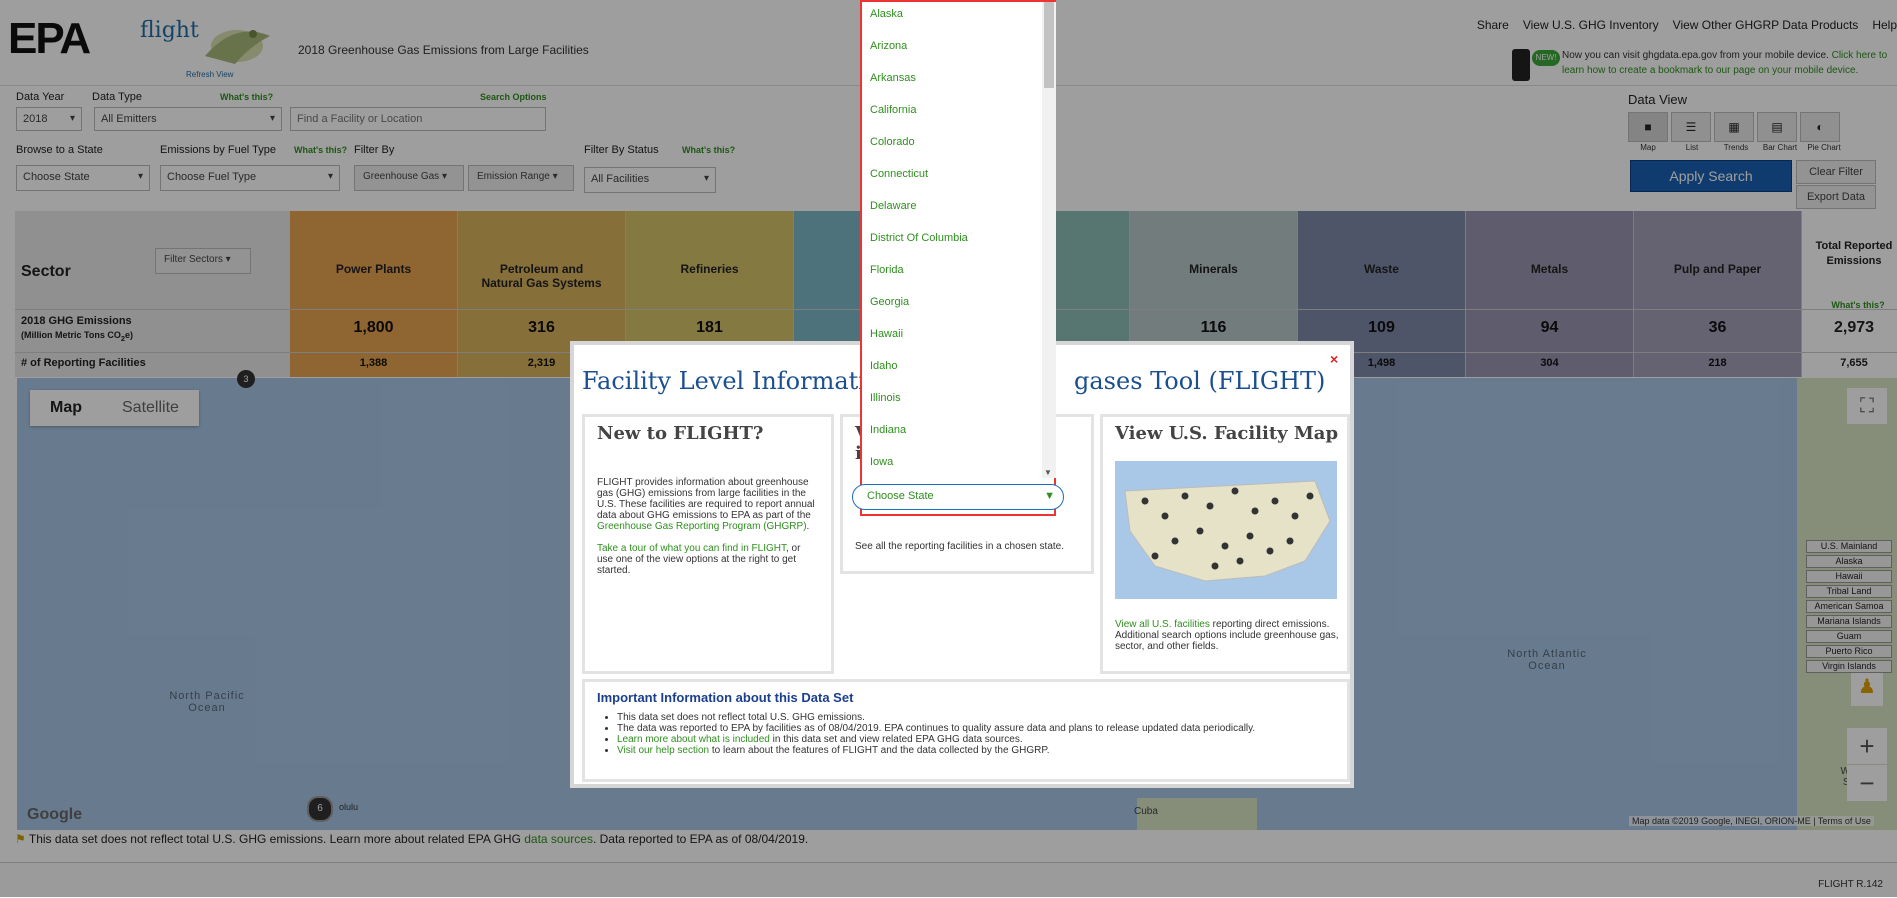  Describe the element at coordinates (887, 270) in the screenshot. I see `state-option: Florida` at that location.